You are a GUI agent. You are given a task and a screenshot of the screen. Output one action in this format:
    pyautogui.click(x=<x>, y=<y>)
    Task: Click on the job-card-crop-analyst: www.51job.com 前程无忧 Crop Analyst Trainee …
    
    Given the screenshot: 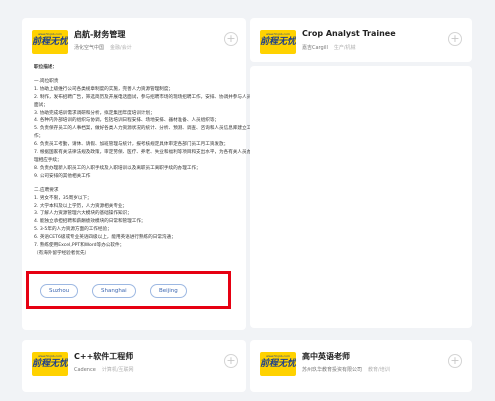 What is the action you would take?
    pyautogui.click(x=361, y=40)
    